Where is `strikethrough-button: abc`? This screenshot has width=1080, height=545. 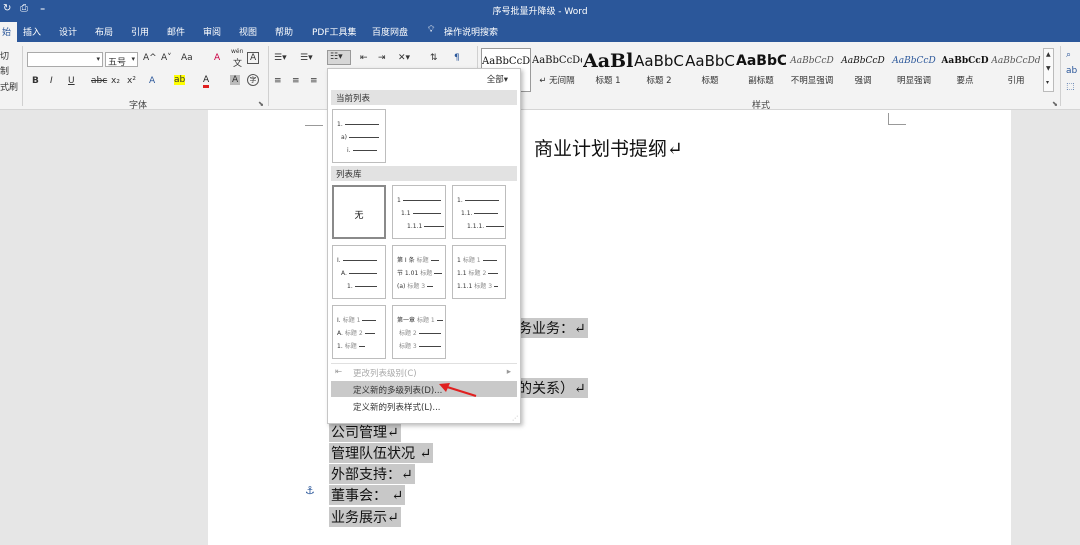 strikethrough-button: abc is located at coordinates (99, 81).